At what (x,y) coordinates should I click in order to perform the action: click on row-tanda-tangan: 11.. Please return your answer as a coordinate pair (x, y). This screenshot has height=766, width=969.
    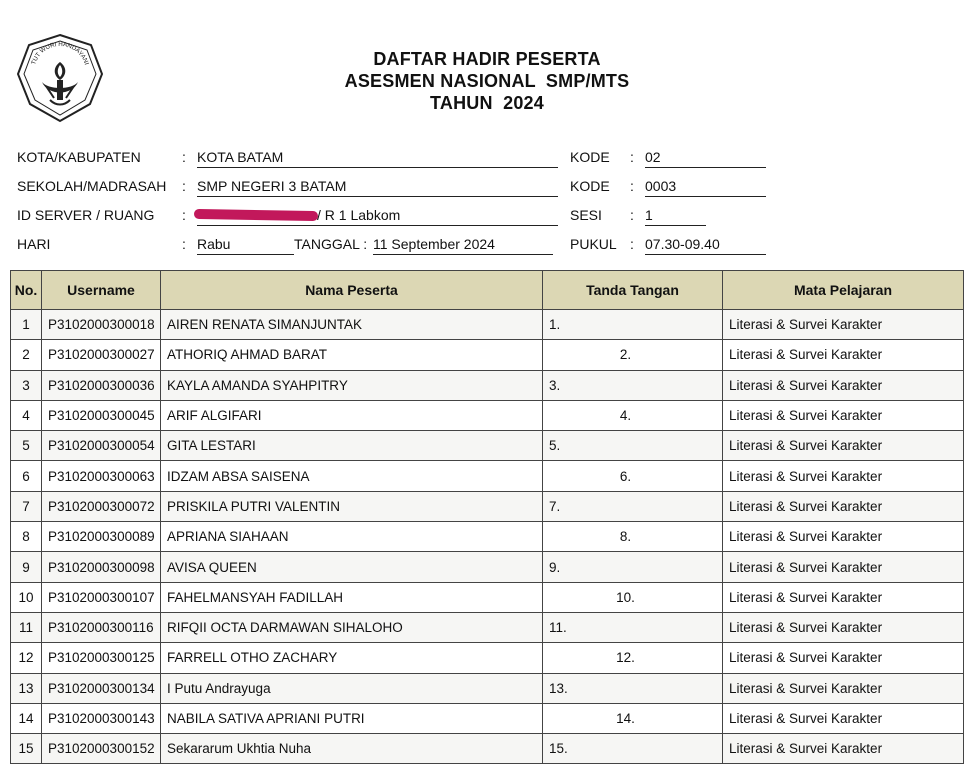
    Looking at the image, I should click on (632, 627).